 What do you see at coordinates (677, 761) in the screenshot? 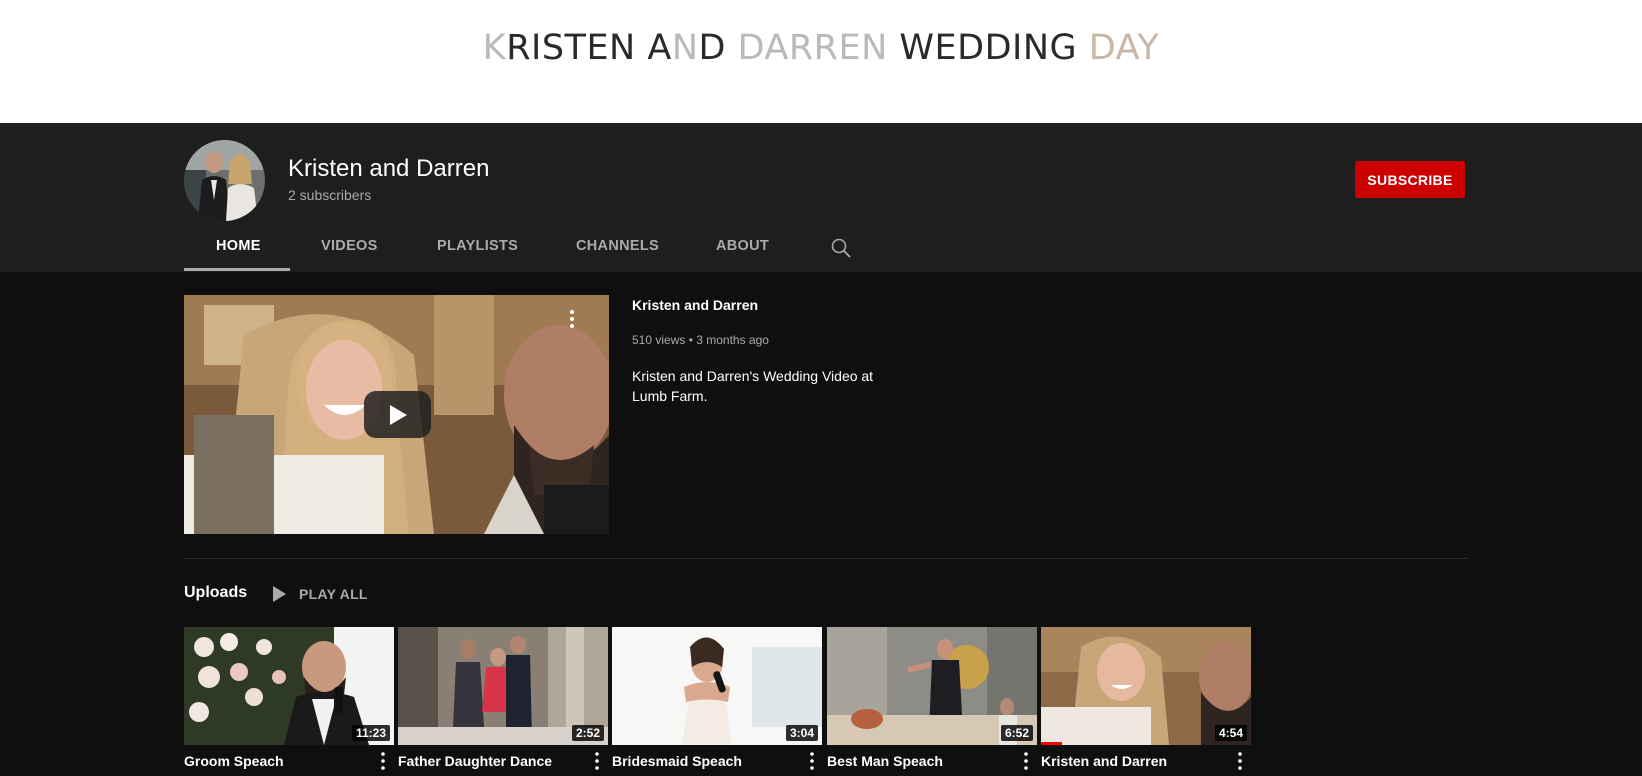
I see `video-title: Bridesmaid Speach` at bounding box center [677, 761].